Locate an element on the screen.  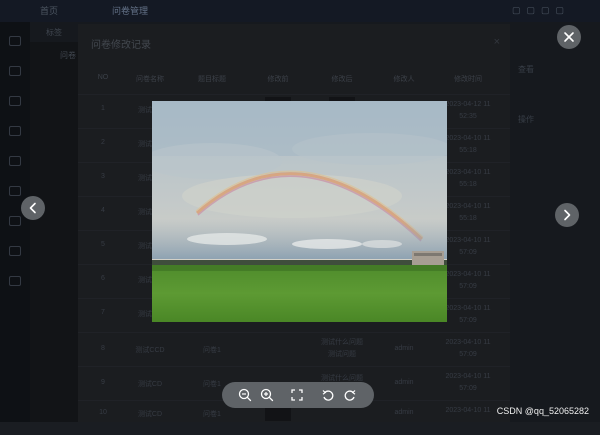
rotate-right-icon is located at coordinates (350, 395).